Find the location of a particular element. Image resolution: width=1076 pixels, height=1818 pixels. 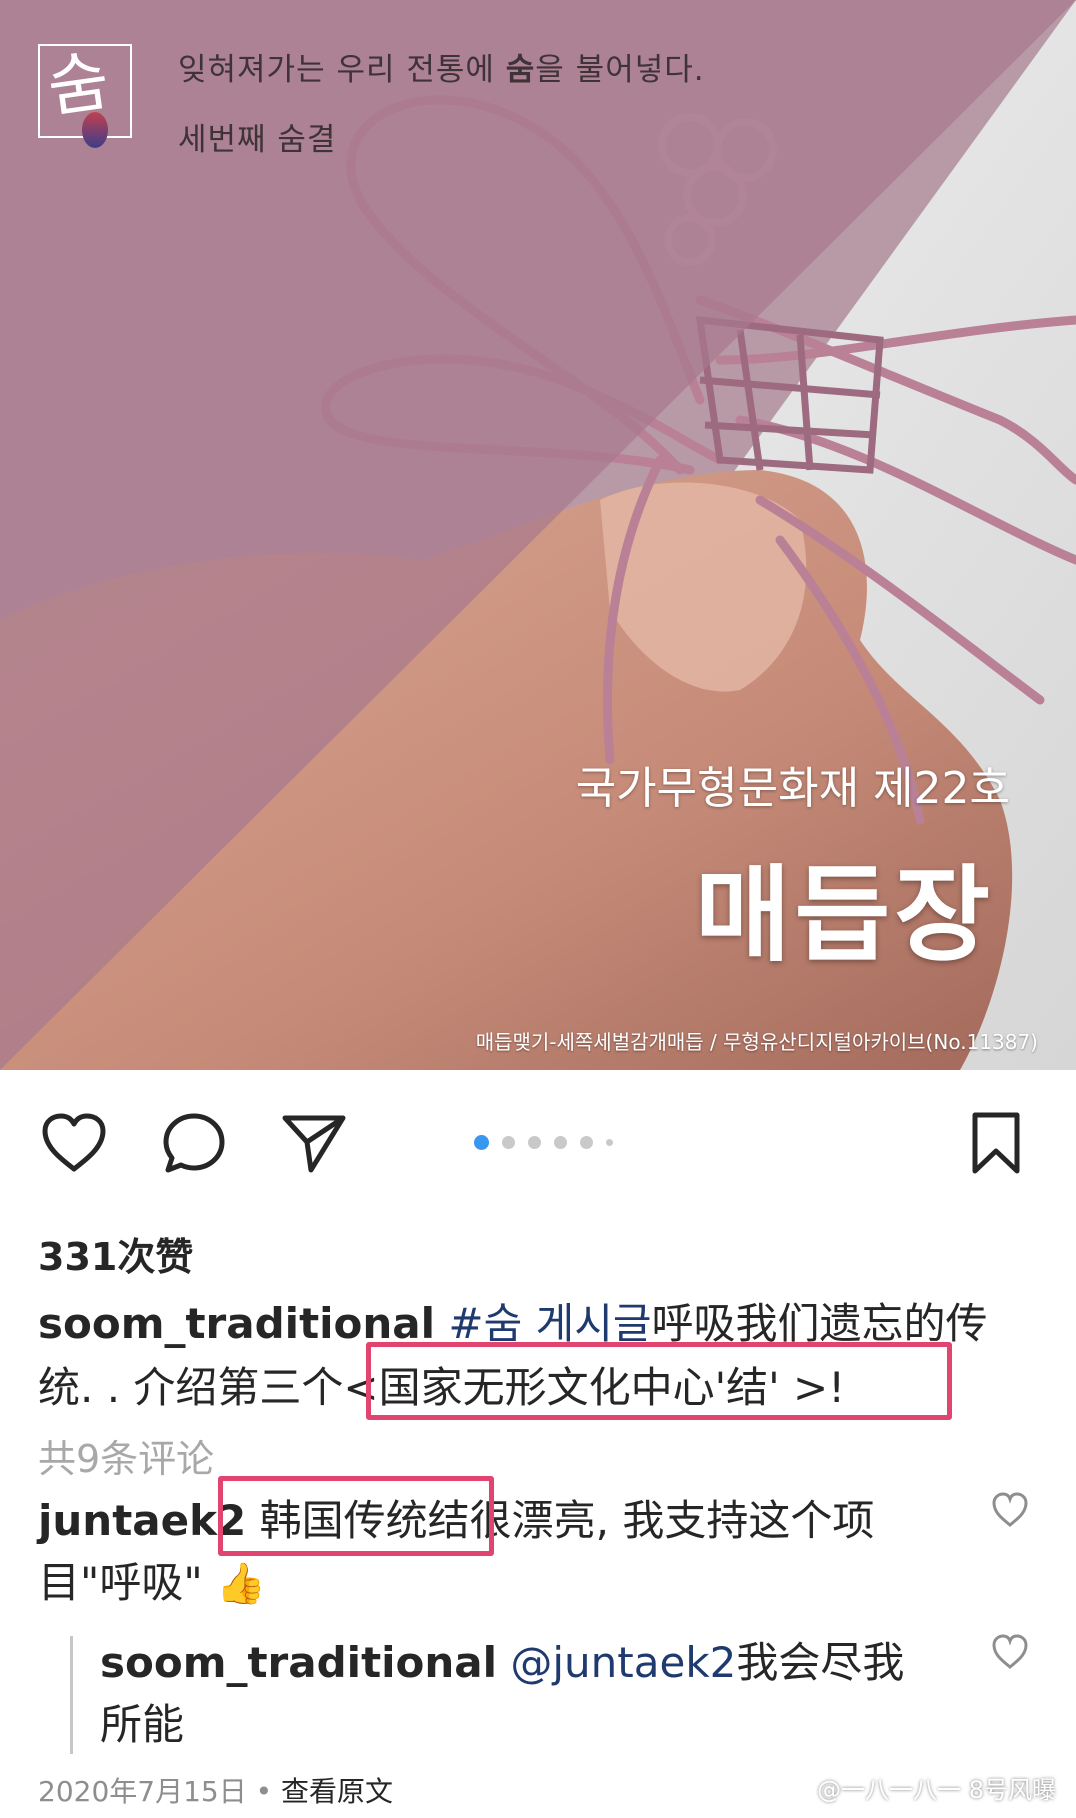

comment-button is located at coordinates (194, 1143).